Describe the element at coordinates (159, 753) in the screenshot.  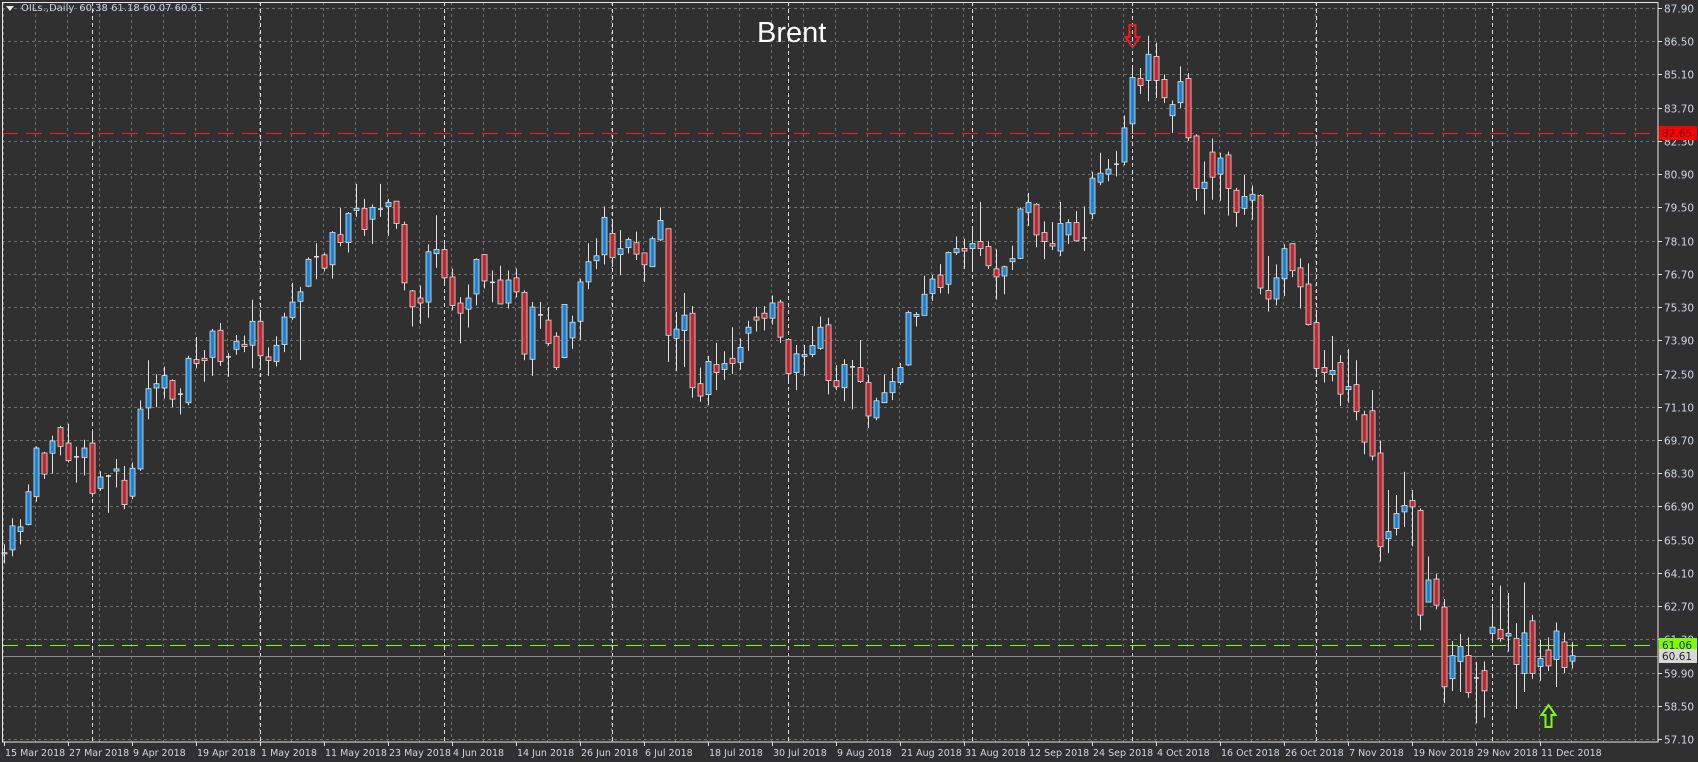
I see `date-tick-label: 9 Apr 2018` at that location.